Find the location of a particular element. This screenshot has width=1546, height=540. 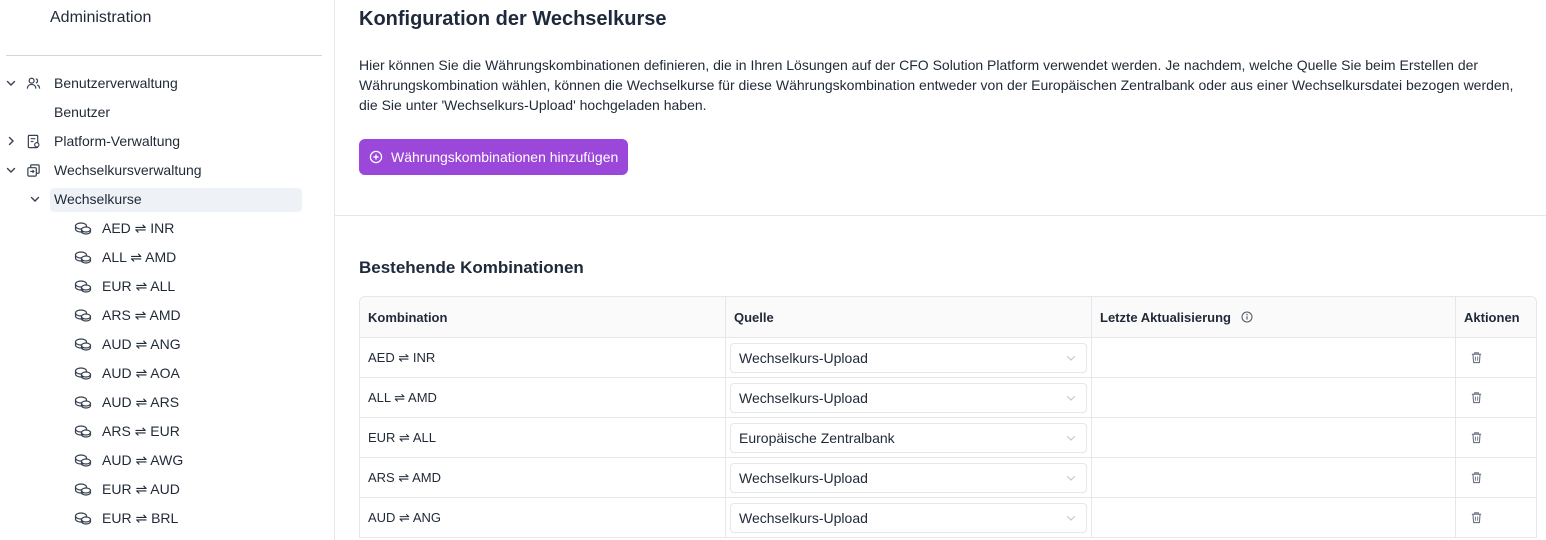

sidebar-currency-pair-label: EUR ⇌ ALL is located at coordinates (139, 285).